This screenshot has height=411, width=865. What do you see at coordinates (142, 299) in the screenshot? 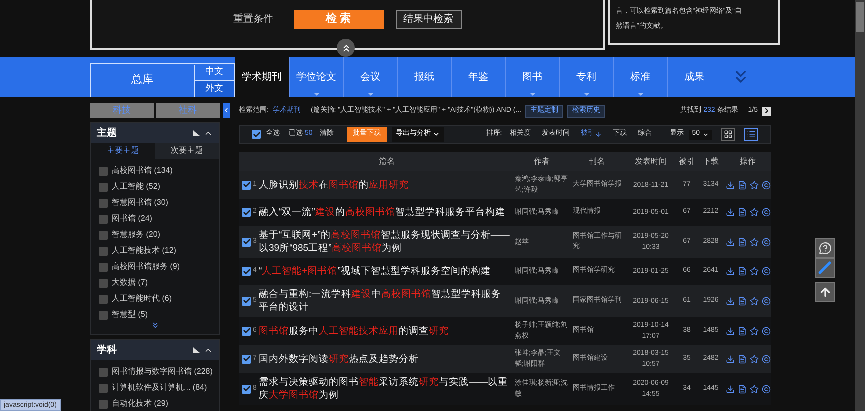
I see `facet-item: 人工智能时代 (6)` at bounding box center [142, 299].